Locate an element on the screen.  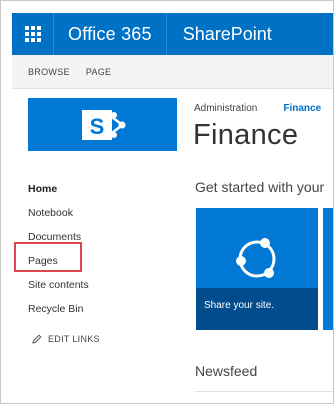
share-icon is located at coordinates (256, 258).